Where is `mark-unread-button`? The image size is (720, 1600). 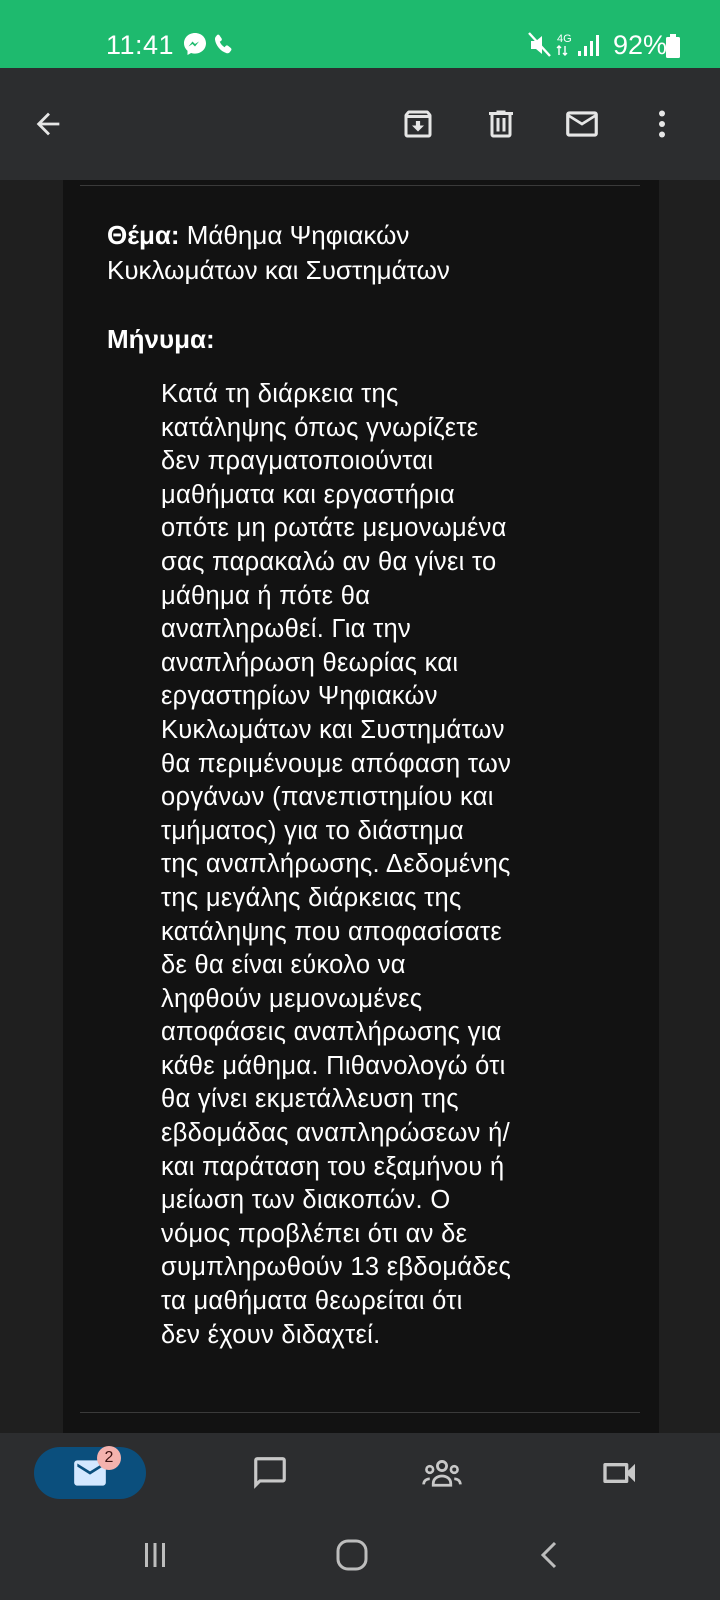
mark-unread-button is located at coordinates (582, 124).